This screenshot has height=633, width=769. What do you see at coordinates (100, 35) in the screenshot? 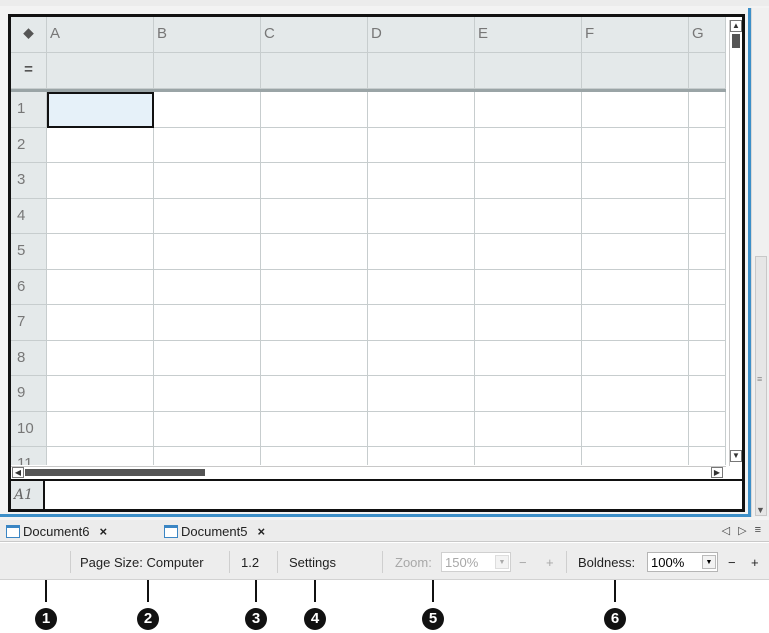
I see `column-header: A` at bounding box center [100, 35].